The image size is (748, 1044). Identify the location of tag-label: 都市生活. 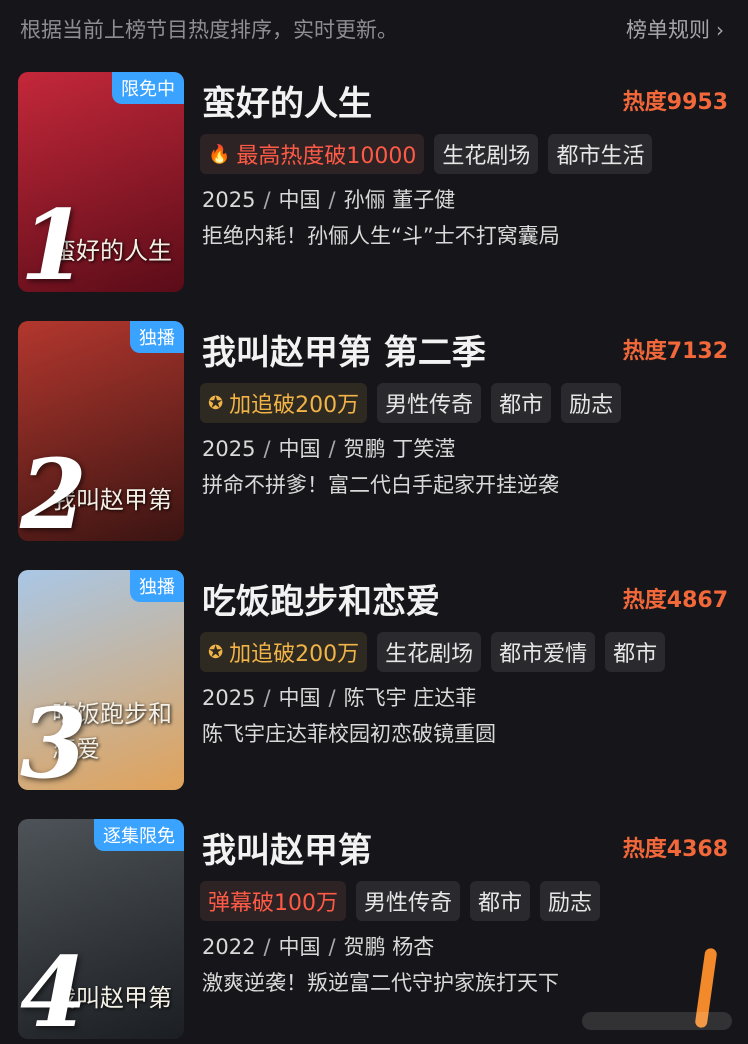
(600, 156).